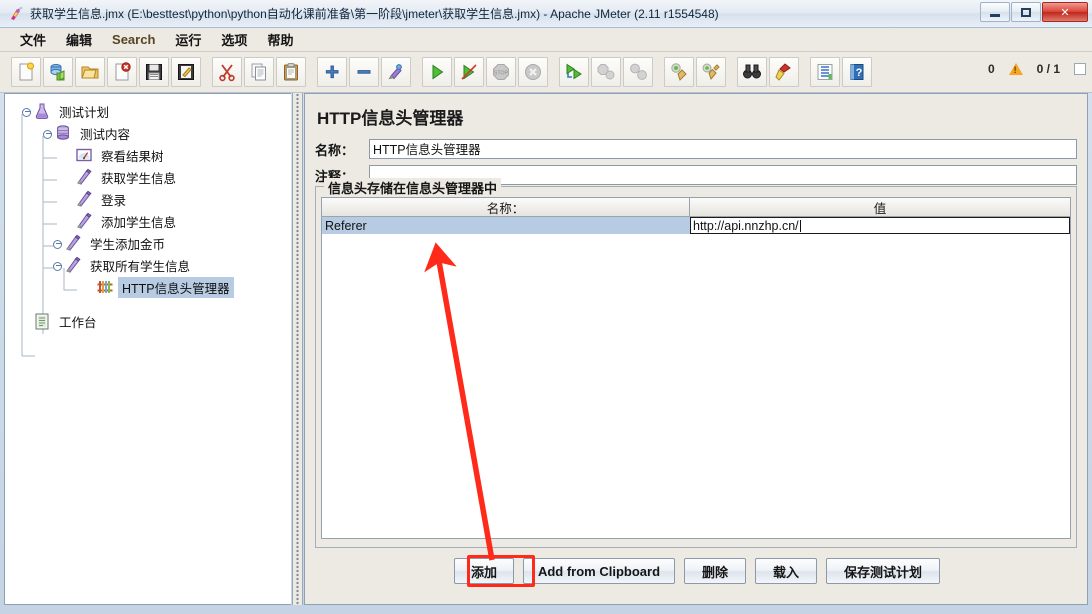 The height and width of the screenshot is (614, 1092). What do you see at coordinates (280, 39) in the screenshot?
I see `menu-help: 帮助` at bounding box center [280, 39].